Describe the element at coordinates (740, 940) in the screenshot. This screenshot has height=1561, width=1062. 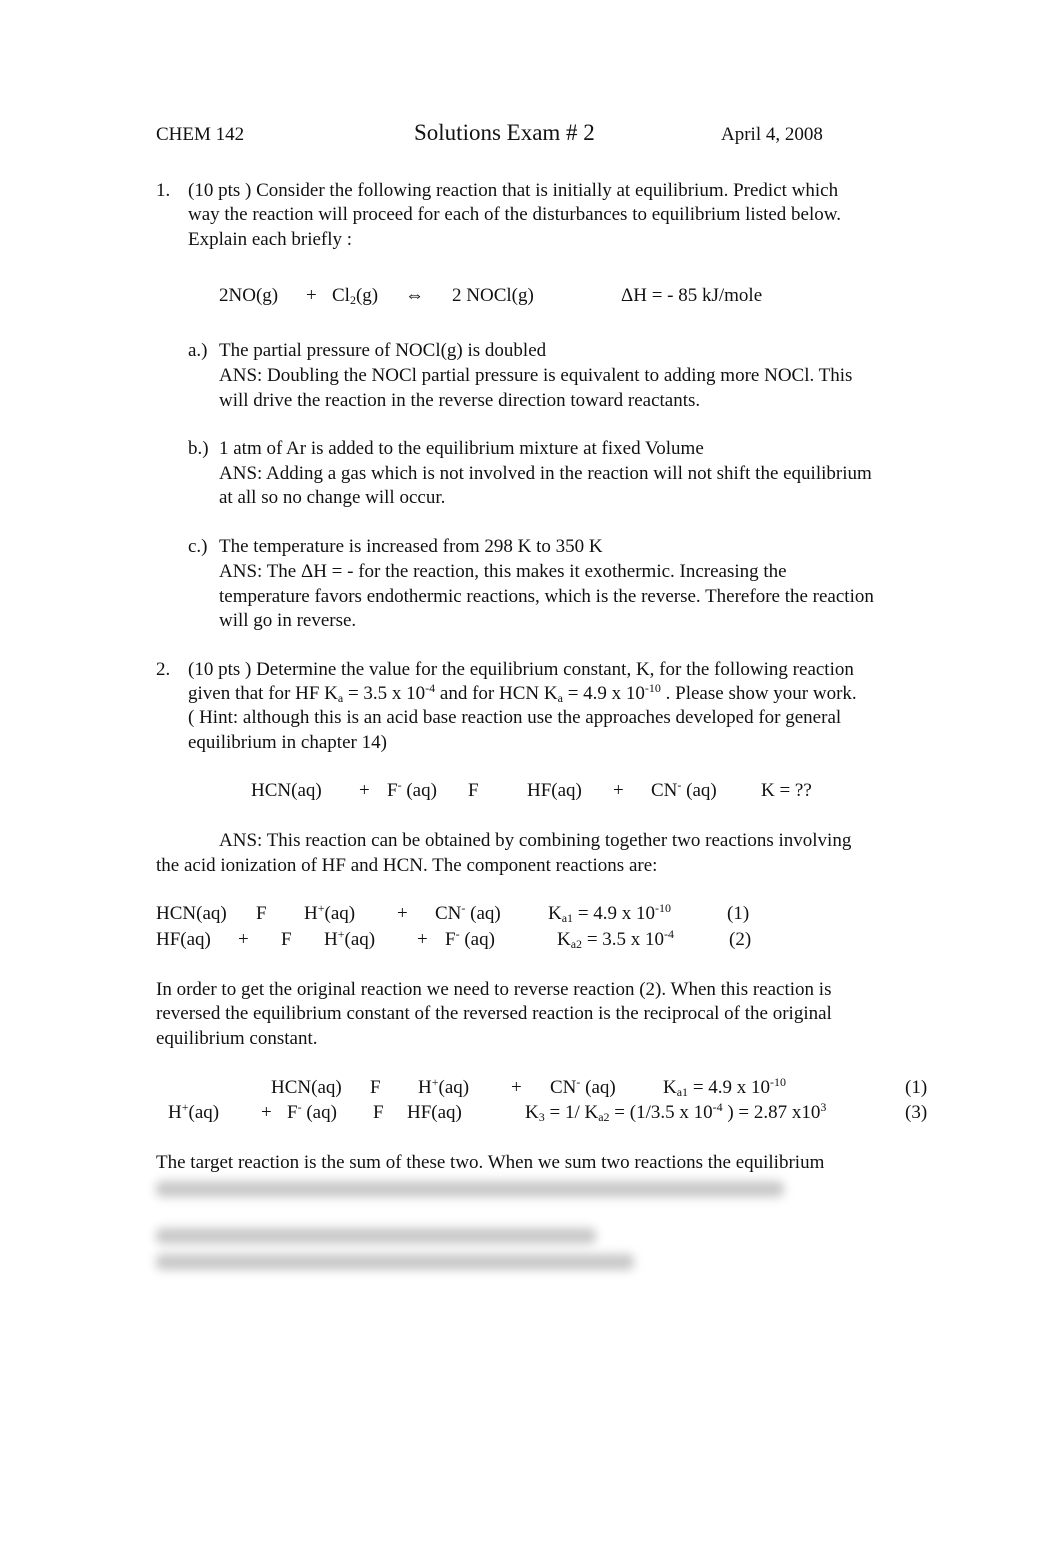
I see `equation-number: (2)` at that location.